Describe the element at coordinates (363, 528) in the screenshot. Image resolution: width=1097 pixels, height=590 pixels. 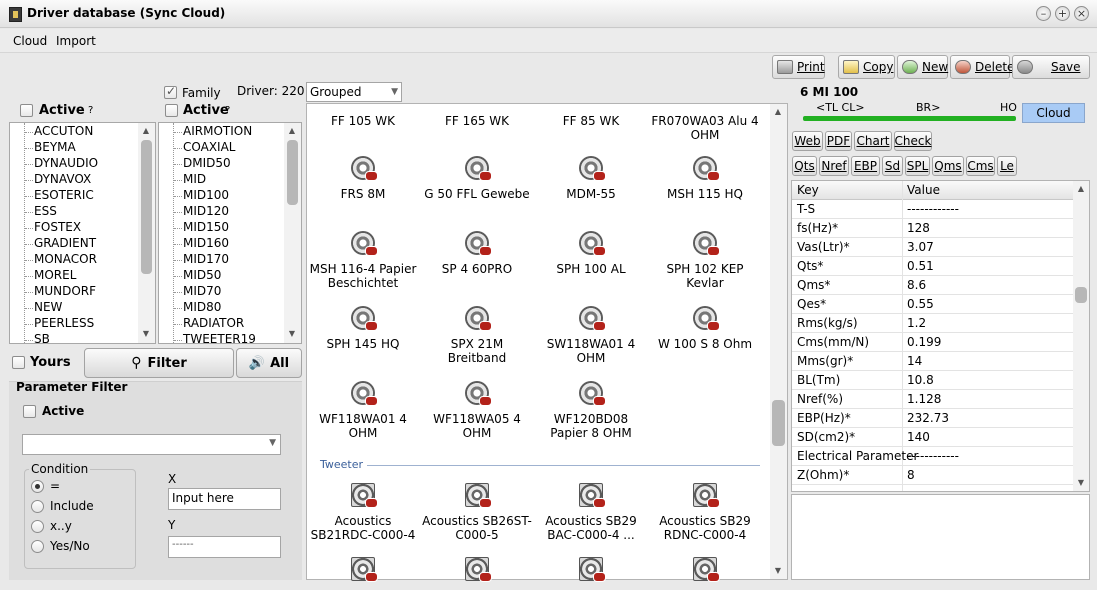
I see `driver-label: Acoustics SB21RDC-C000-4` at that location.